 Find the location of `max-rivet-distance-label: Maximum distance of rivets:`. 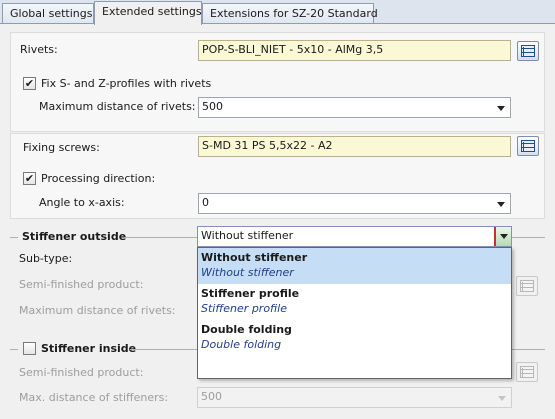

max-rivet-distance-label: Maximum distance of rivets: is located at coordinates (117, 106).